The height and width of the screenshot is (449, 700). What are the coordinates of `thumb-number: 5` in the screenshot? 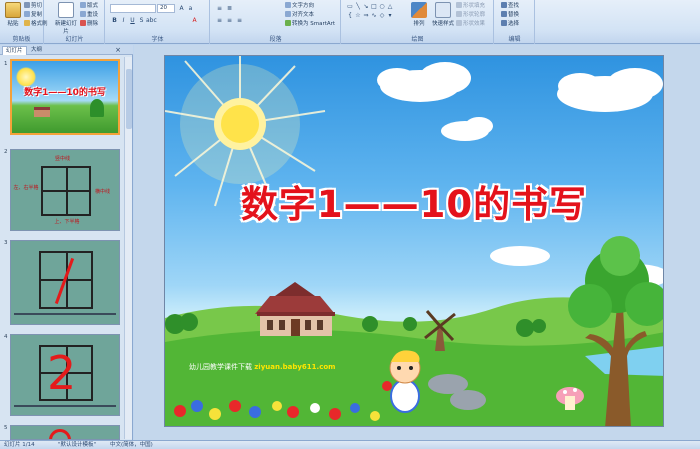 It's located at (6, 428).